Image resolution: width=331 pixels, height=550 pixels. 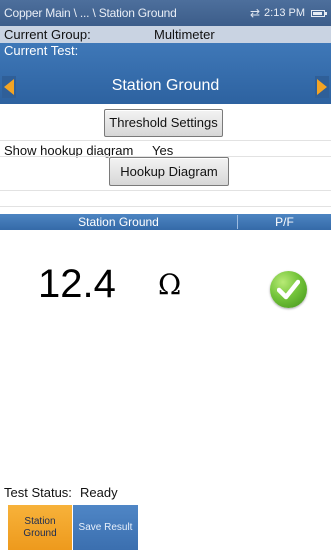 I want to click on current-group-value: Multimeter, so click(x=184, y=34).